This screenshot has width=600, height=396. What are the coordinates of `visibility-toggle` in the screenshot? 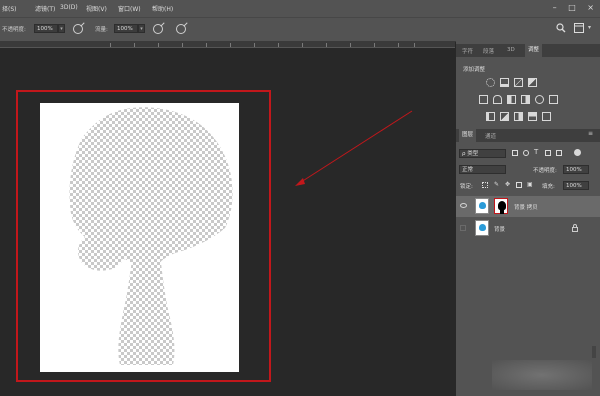 It's located at (463, 228).